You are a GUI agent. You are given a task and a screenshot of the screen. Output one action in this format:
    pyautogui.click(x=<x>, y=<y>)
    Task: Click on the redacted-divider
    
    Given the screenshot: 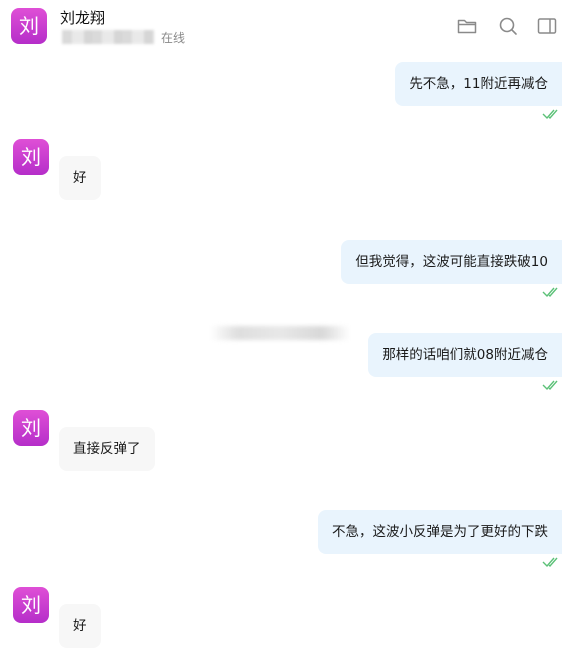 What is the action you would take?
    pyautogui.click(x=280, y=333)
    